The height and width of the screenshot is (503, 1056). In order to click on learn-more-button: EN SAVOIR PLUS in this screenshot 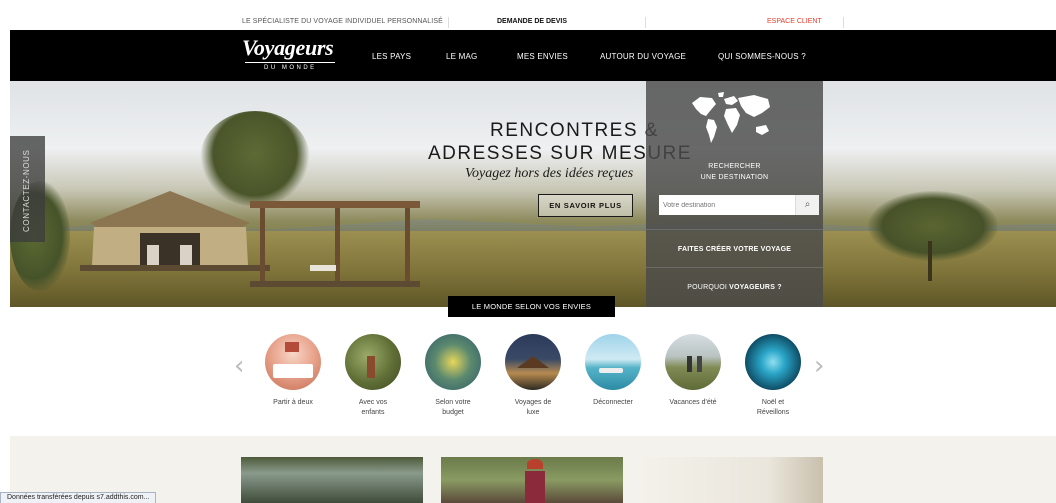, I will do `click(585, 205)`.